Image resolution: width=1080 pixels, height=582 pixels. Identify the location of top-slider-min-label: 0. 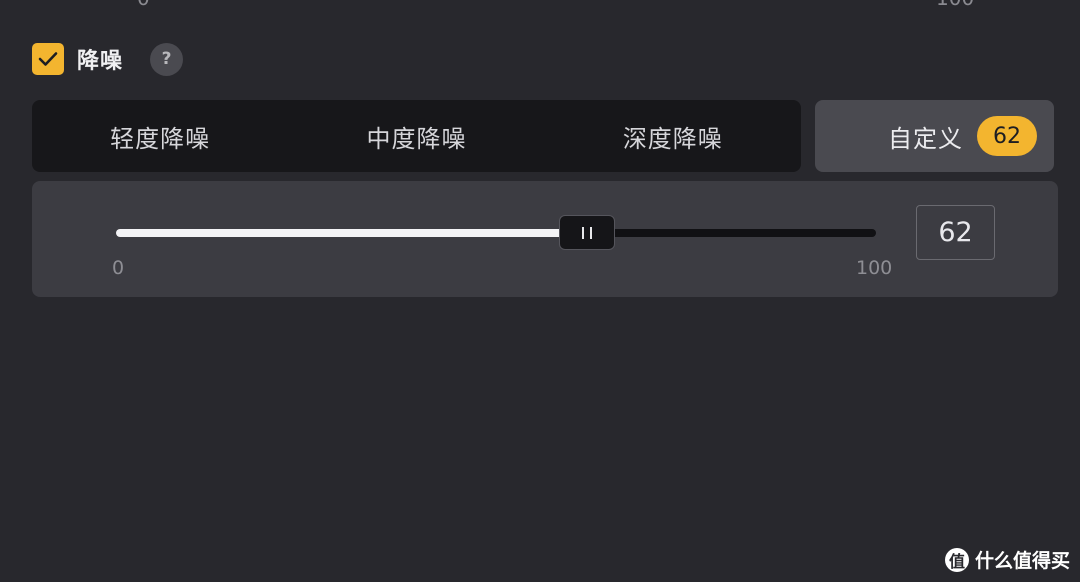
(143, 4).